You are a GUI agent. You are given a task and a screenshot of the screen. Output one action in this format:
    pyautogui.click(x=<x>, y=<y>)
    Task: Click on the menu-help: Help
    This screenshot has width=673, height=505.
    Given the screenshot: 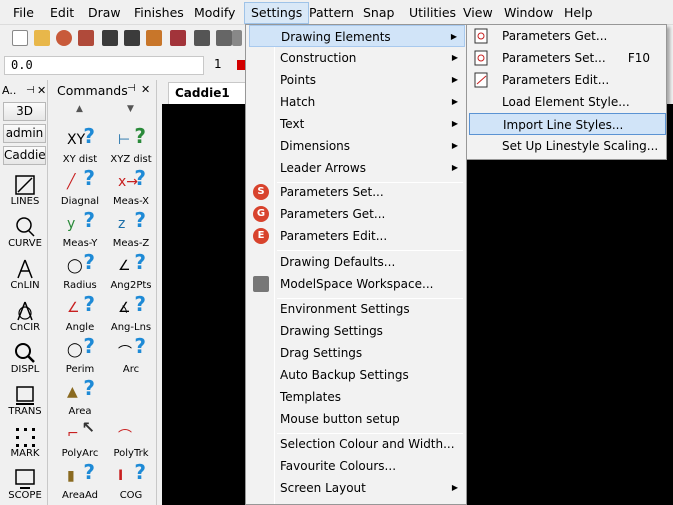 What is the action you would take?
    pyautogui.click(x=578, y=13)
    